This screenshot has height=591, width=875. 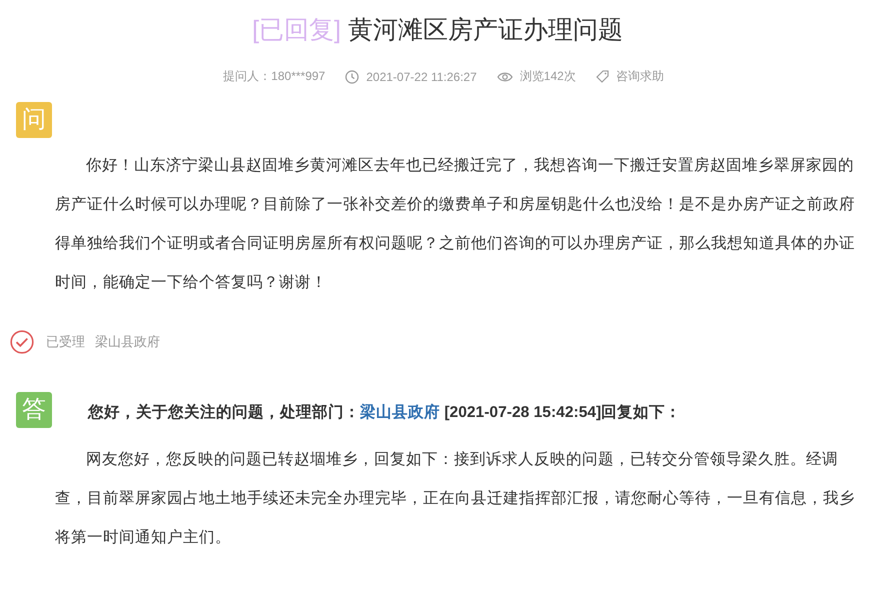 What do you see at coordinates (640, 76) in the screenshot?
I see `category-label: 咨询求助` at bounding box center [640, 76].